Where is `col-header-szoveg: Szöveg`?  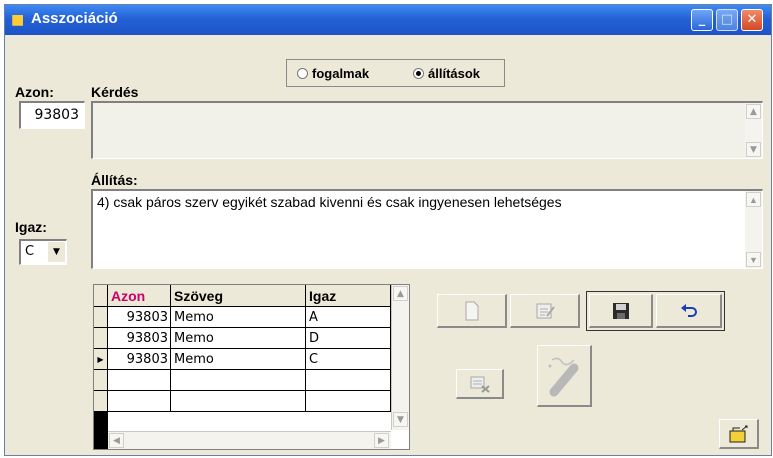 col-header-szoveg: Szöveg is located at coordinates (238, 296).